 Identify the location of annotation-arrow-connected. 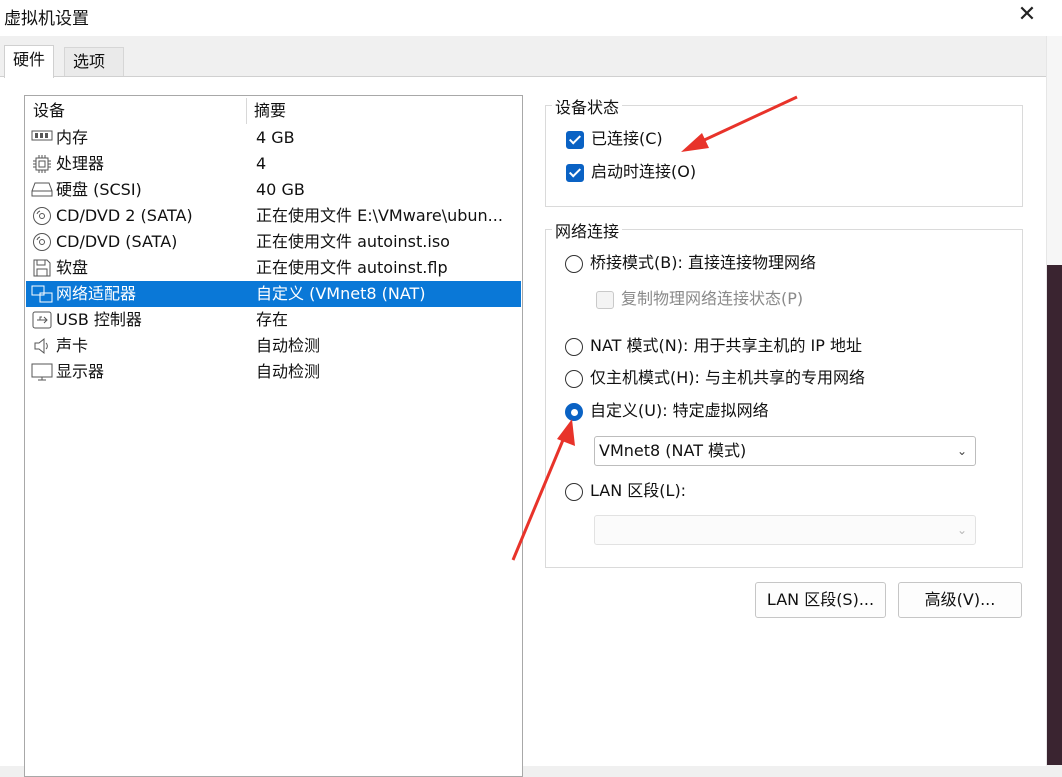
(739, 123).